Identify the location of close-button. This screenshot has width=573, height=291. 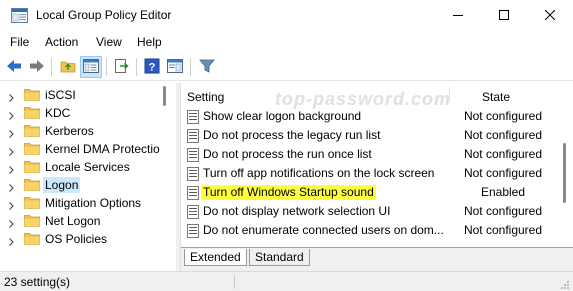
(550, 15).